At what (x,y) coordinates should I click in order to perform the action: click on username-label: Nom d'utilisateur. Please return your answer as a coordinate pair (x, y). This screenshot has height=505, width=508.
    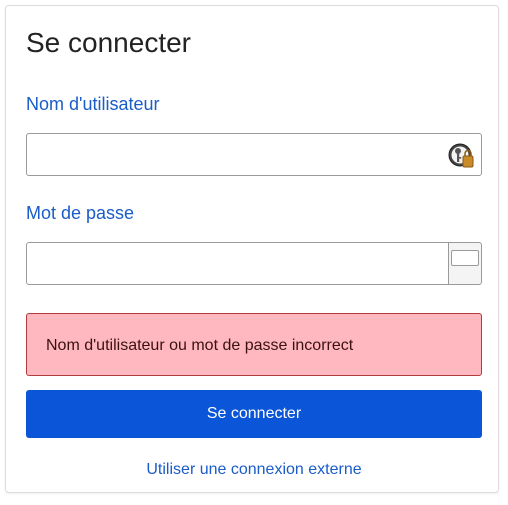
    Looking at the image, I should click on (93, 104).